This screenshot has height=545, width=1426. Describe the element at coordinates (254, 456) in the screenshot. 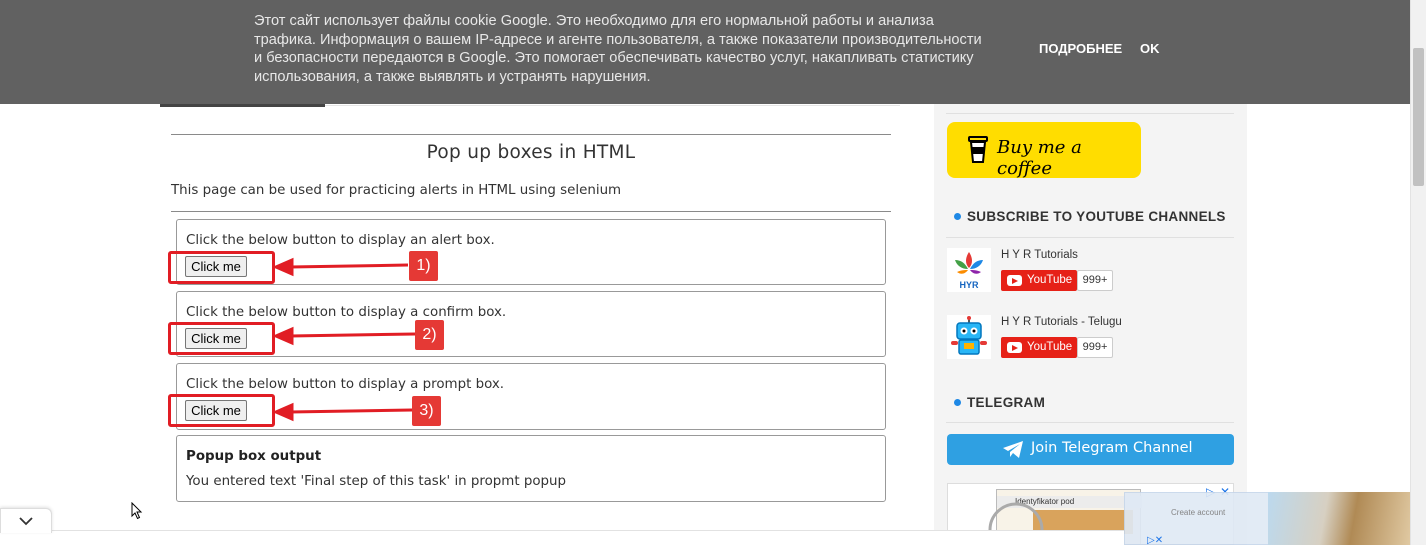

I see `output-title: Popup box output` at that location.